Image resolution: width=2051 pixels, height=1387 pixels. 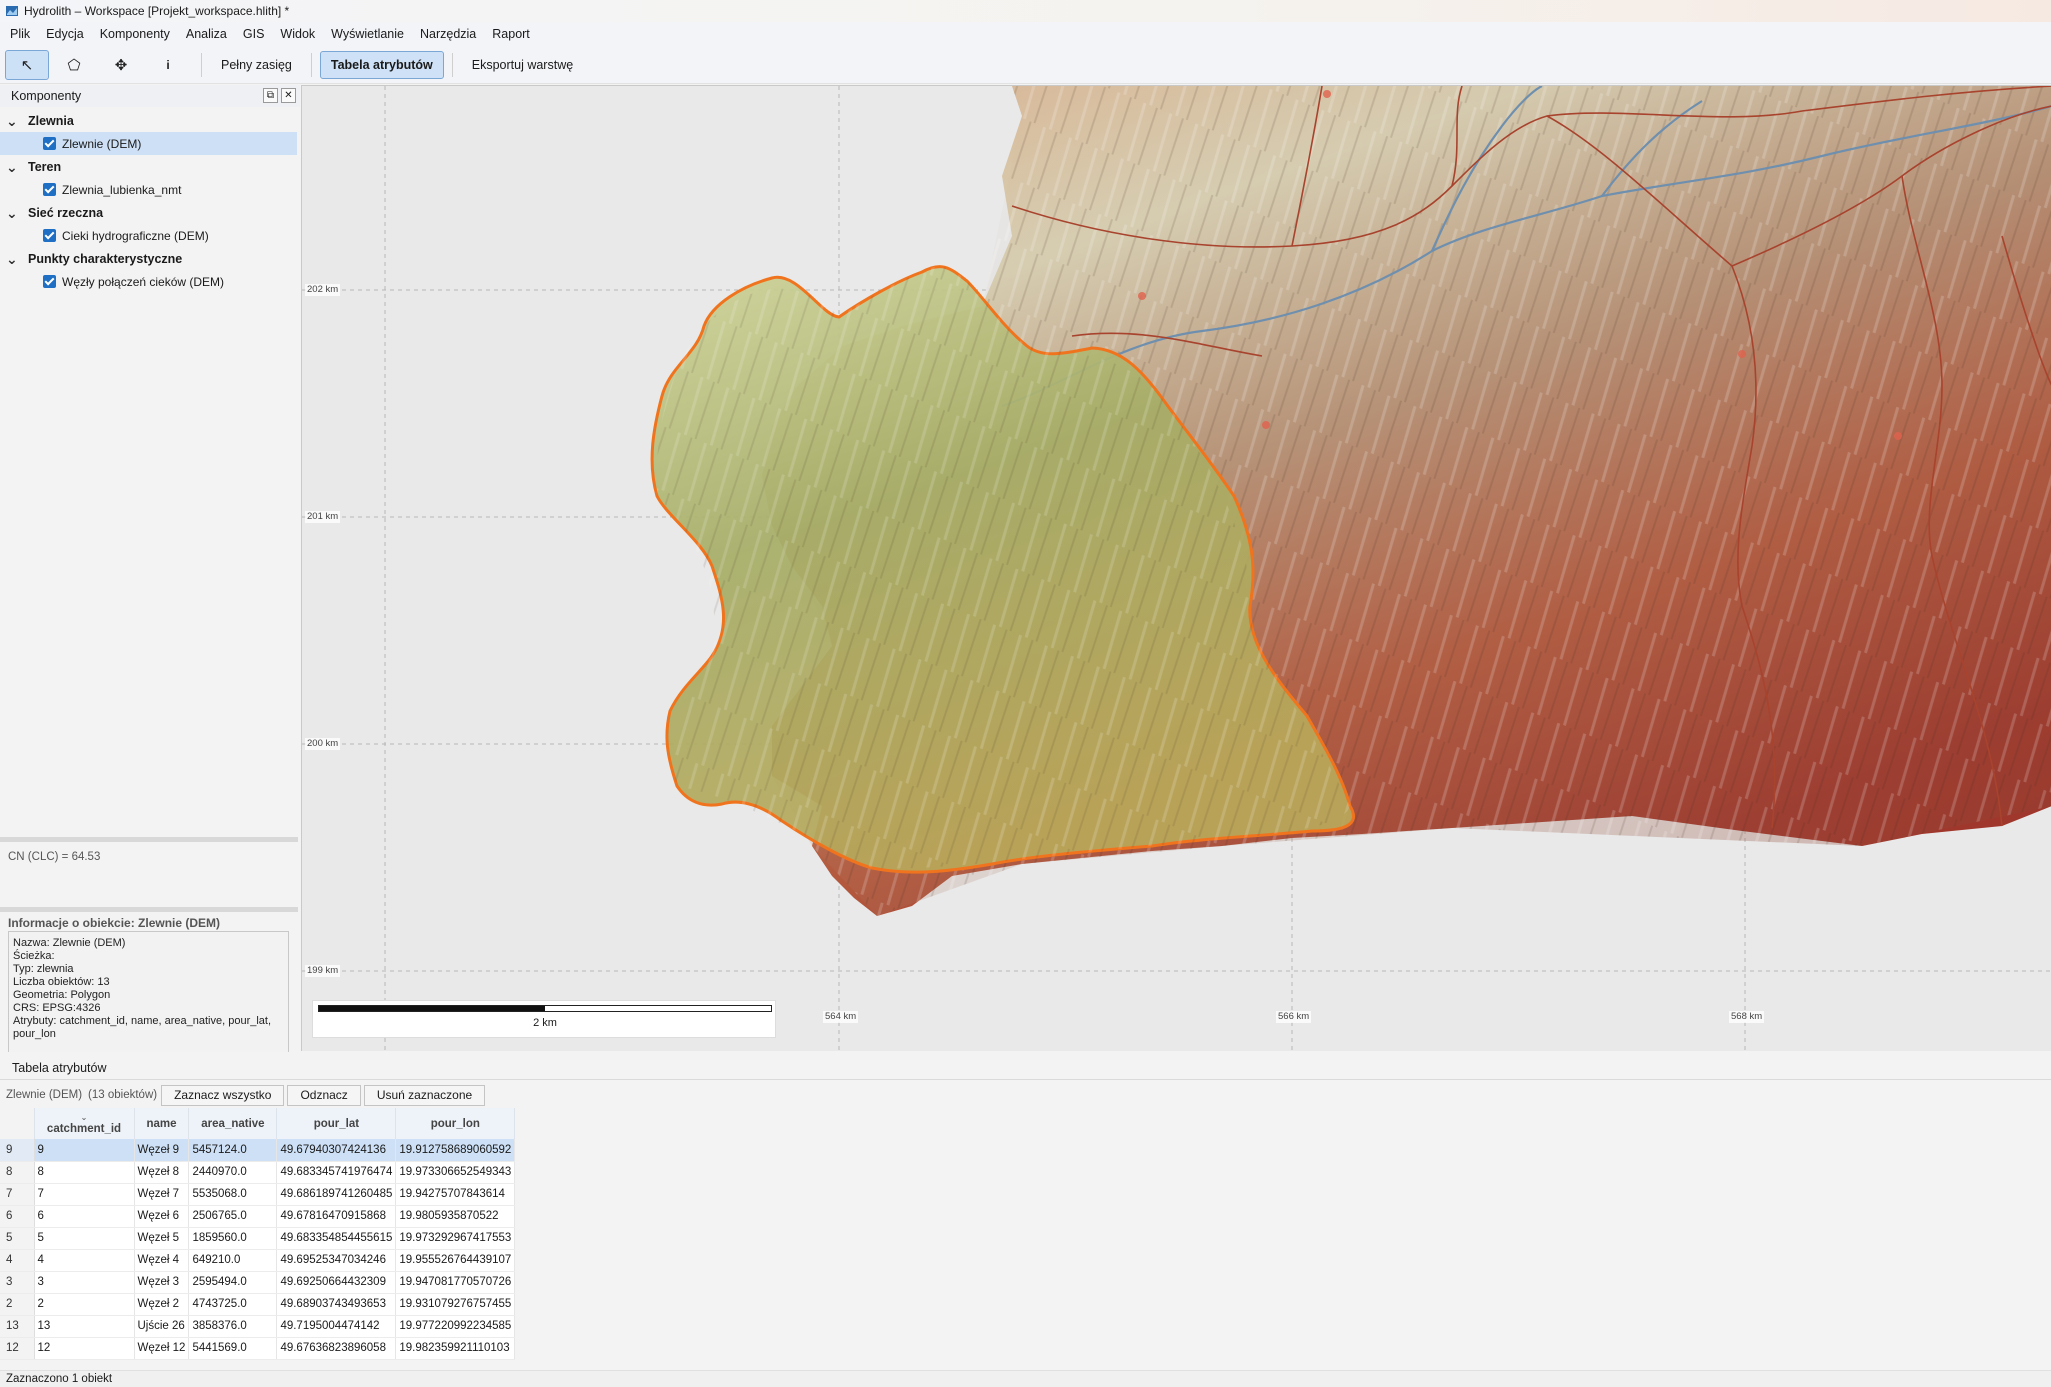 I want to click on menu-gis: GIS, so click(x=254, y=34).